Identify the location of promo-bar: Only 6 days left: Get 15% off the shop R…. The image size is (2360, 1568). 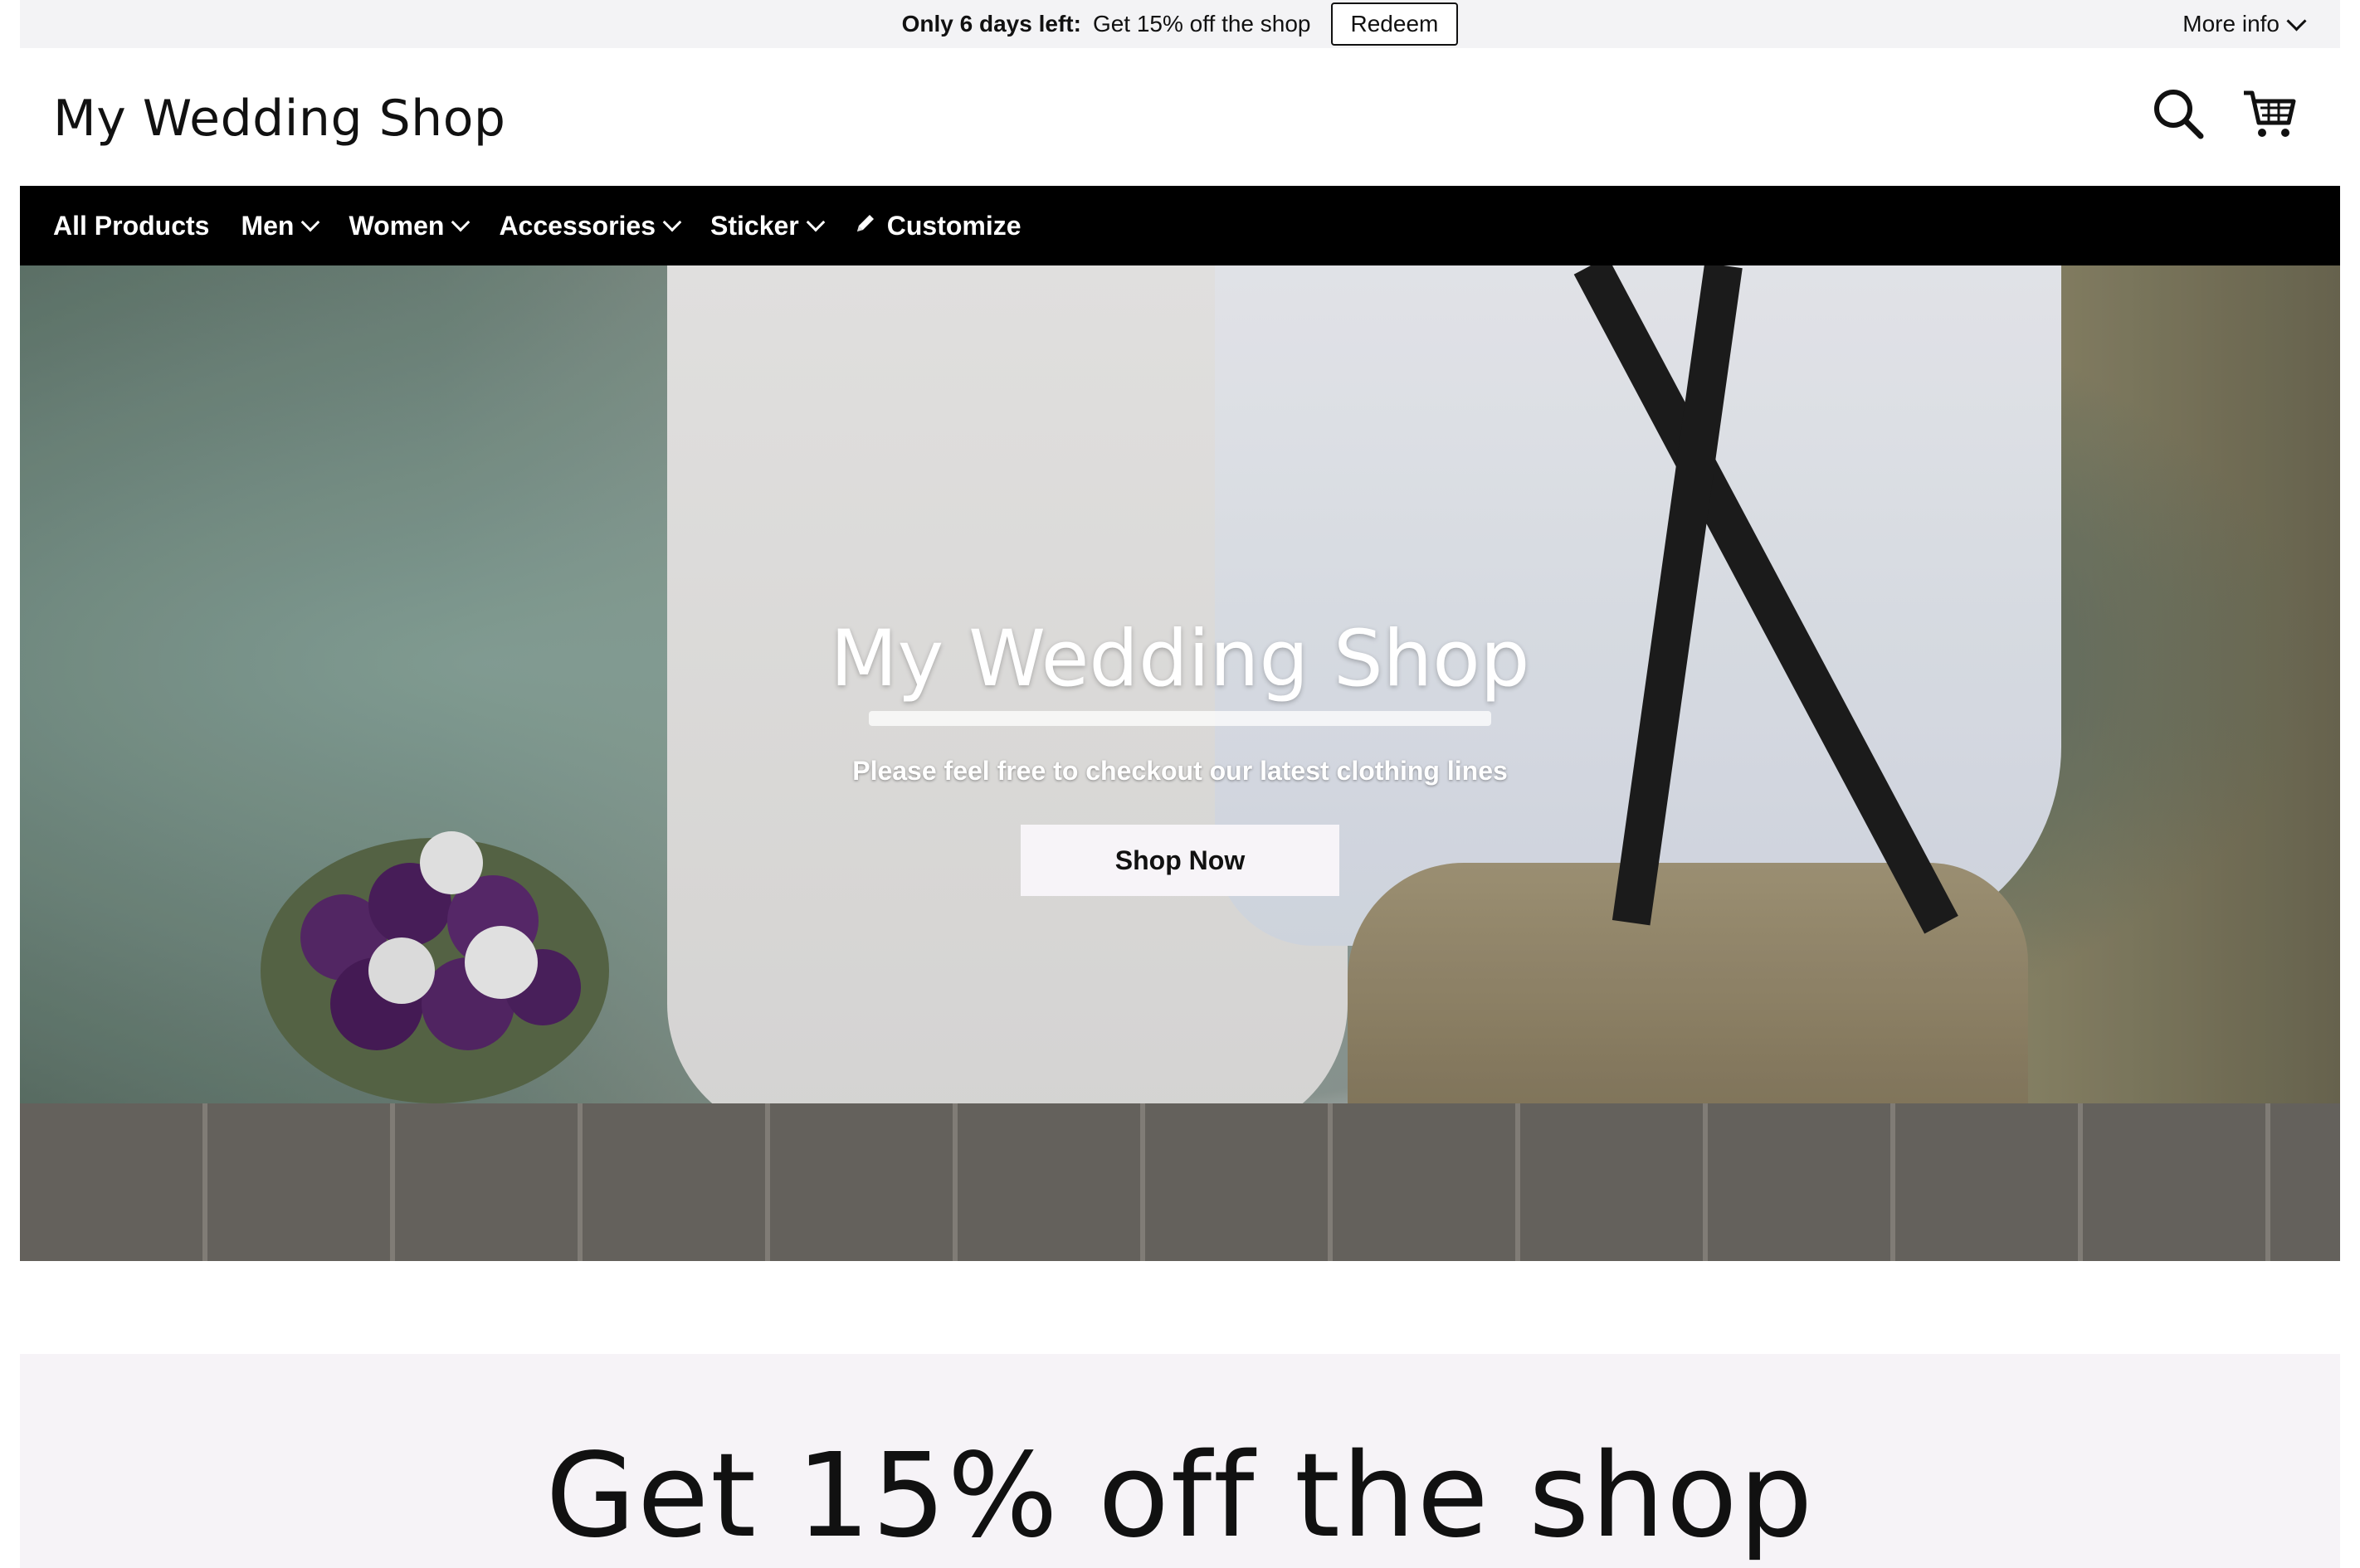
(1180, 24).